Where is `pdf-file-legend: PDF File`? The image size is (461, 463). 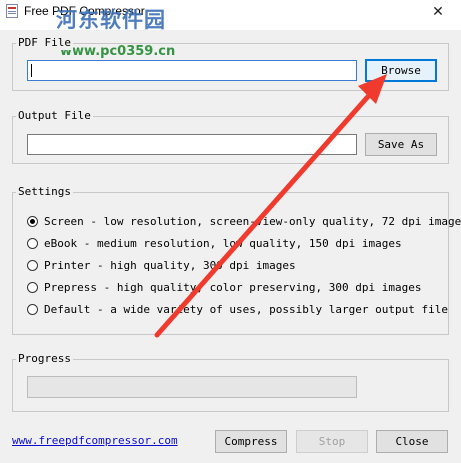 pdf-file-legend: PDF File is located at coordinates (44, 43).